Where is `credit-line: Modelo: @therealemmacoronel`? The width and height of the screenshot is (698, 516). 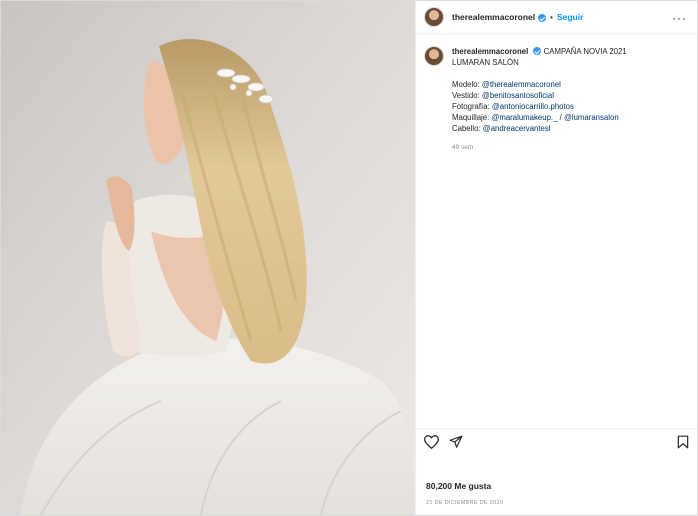 credit-line: Modelo: @therealemmacoronel is located at coordinates (539, 84).